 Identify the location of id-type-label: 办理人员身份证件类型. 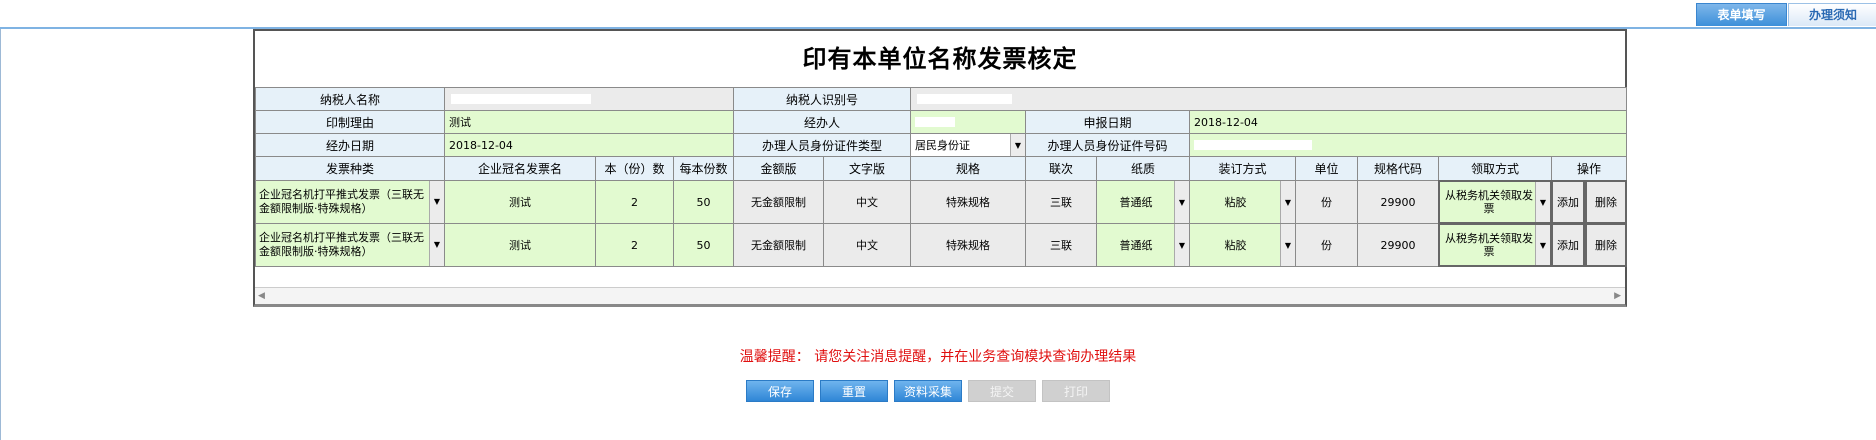
(822, 145).